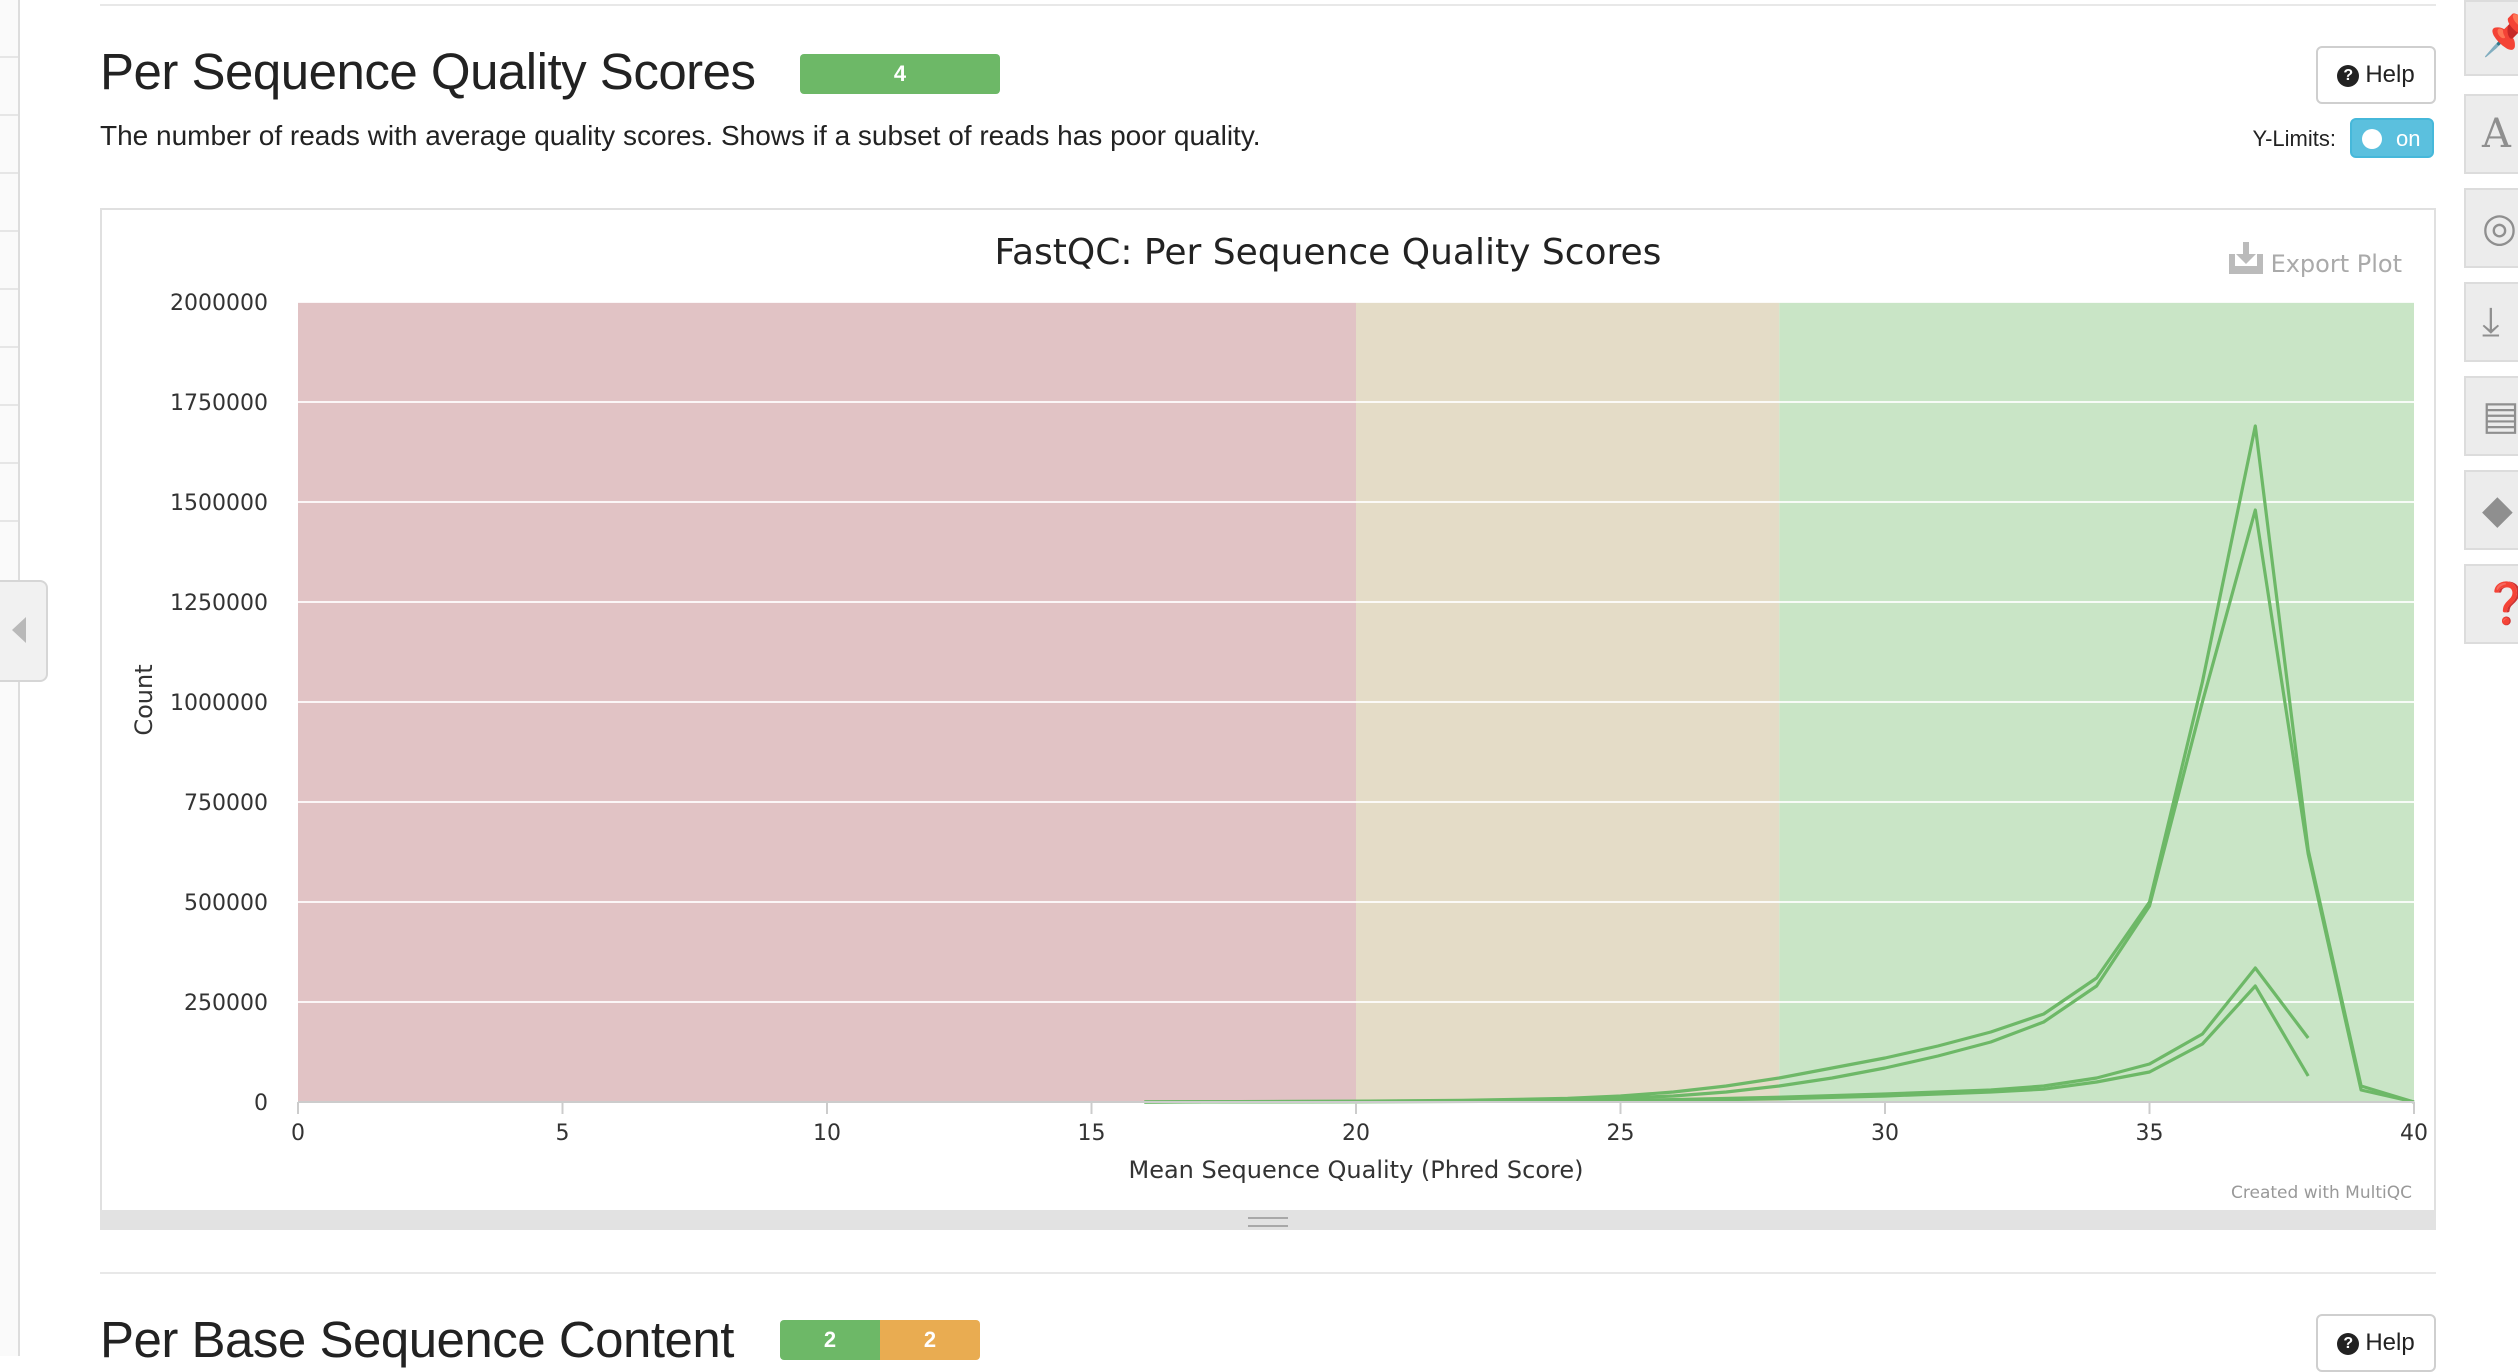  Describe the element at coordinates (226, 1003) in the screenshot. I see `y-tick-label: 250000` at that location.